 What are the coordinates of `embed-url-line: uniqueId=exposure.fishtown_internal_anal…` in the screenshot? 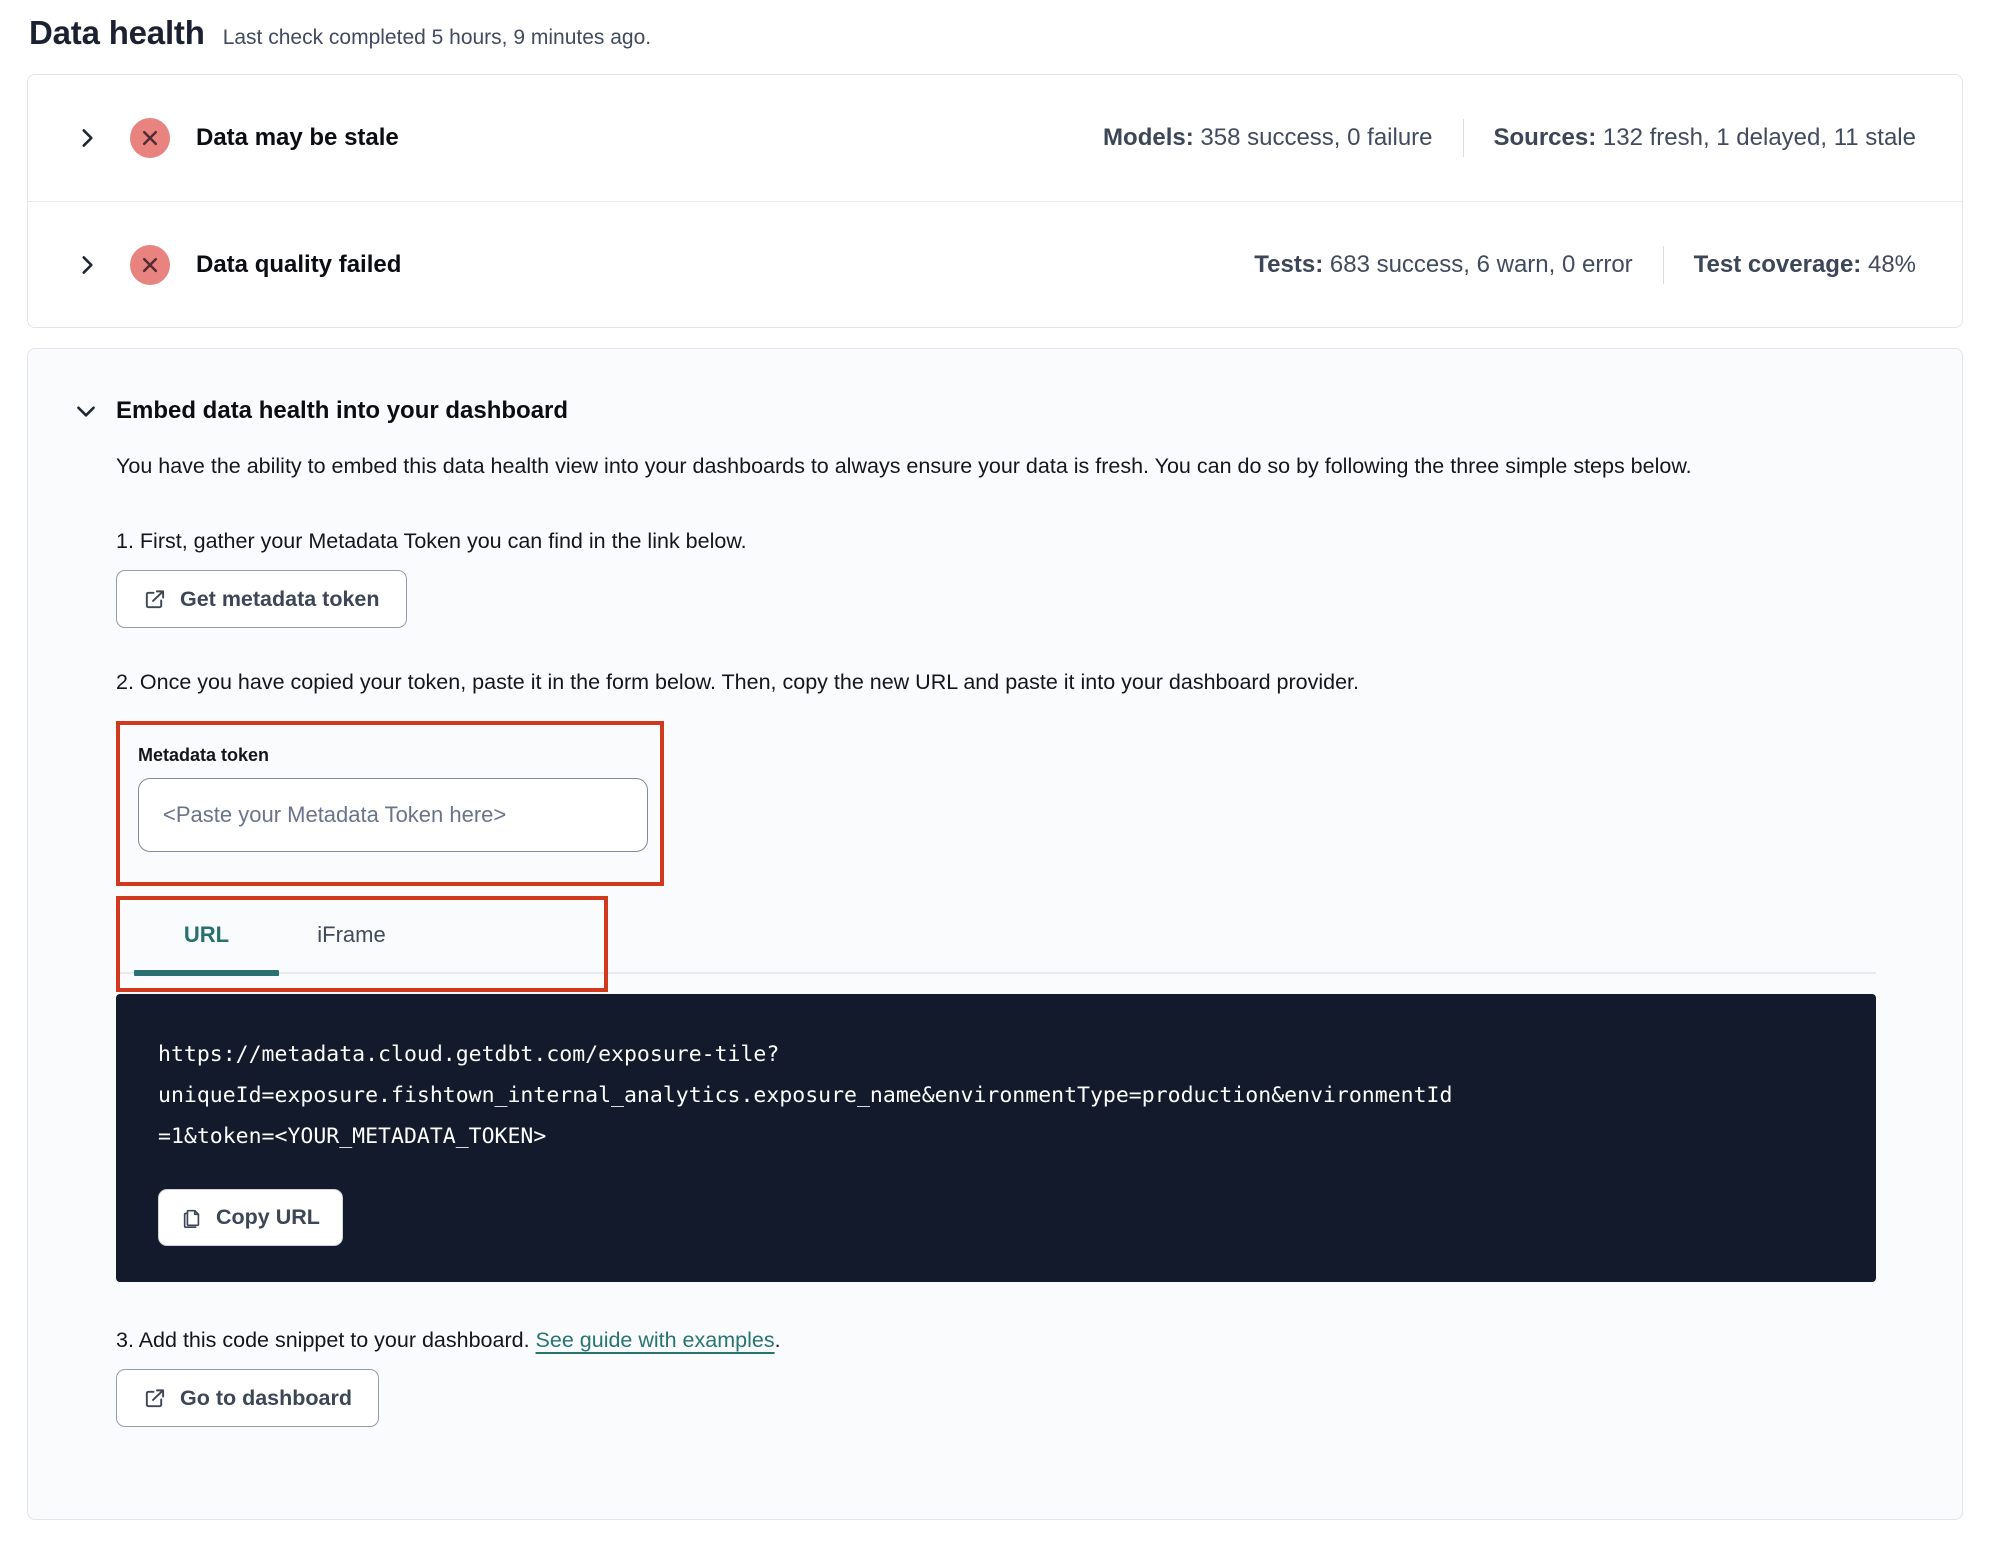 It's located at (805, 1095).